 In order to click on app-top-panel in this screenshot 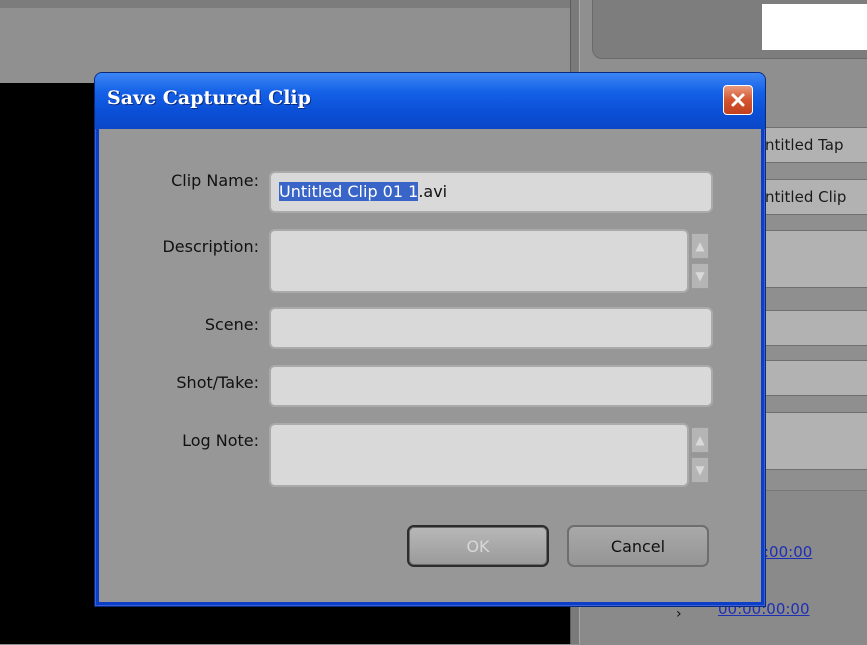, I will do `click(287, 41)`.